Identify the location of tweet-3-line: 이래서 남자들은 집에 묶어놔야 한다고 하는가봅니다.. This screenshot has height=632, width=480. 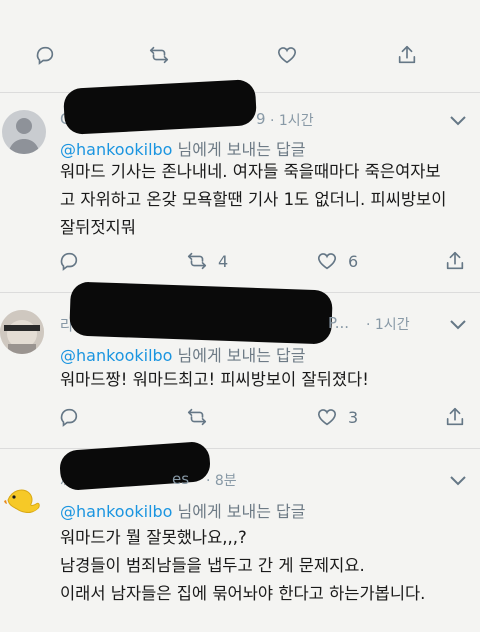
(243, 593).